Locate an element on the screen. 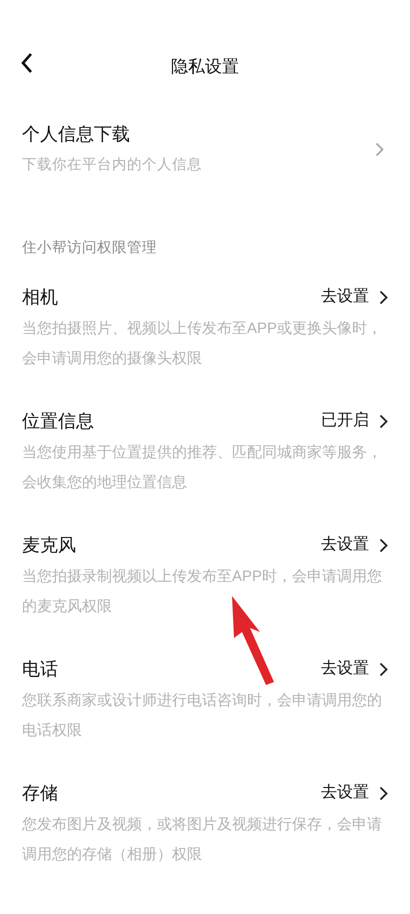 The width and height of the screenshot is (410, 914). section-title: 住小帮访问权限管理 is located at coordinates (89, 248).